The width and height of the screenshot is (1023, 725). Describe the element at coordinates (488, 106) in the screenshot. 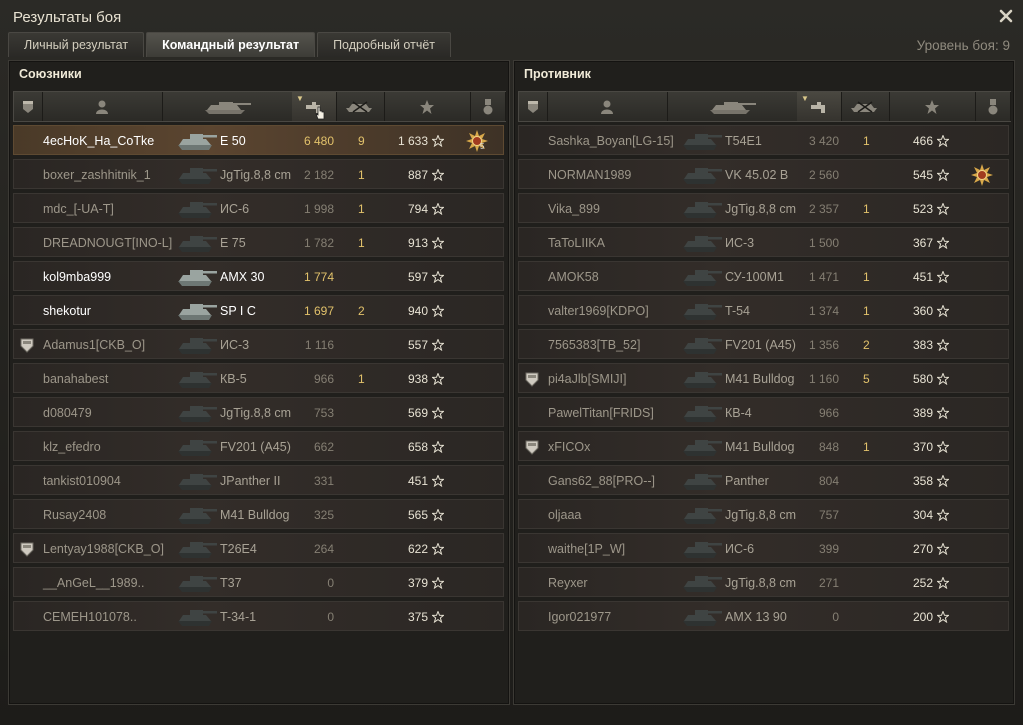

I see `allies-header-medal-column` at that location.